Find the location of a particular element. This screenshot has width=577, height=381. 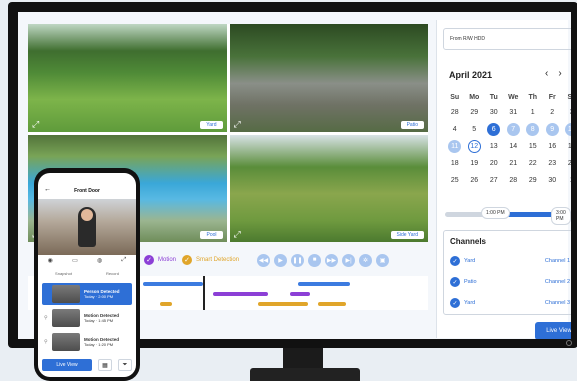

source-select: From R/W HDD ⌄ is located at coordinates (507, 39).